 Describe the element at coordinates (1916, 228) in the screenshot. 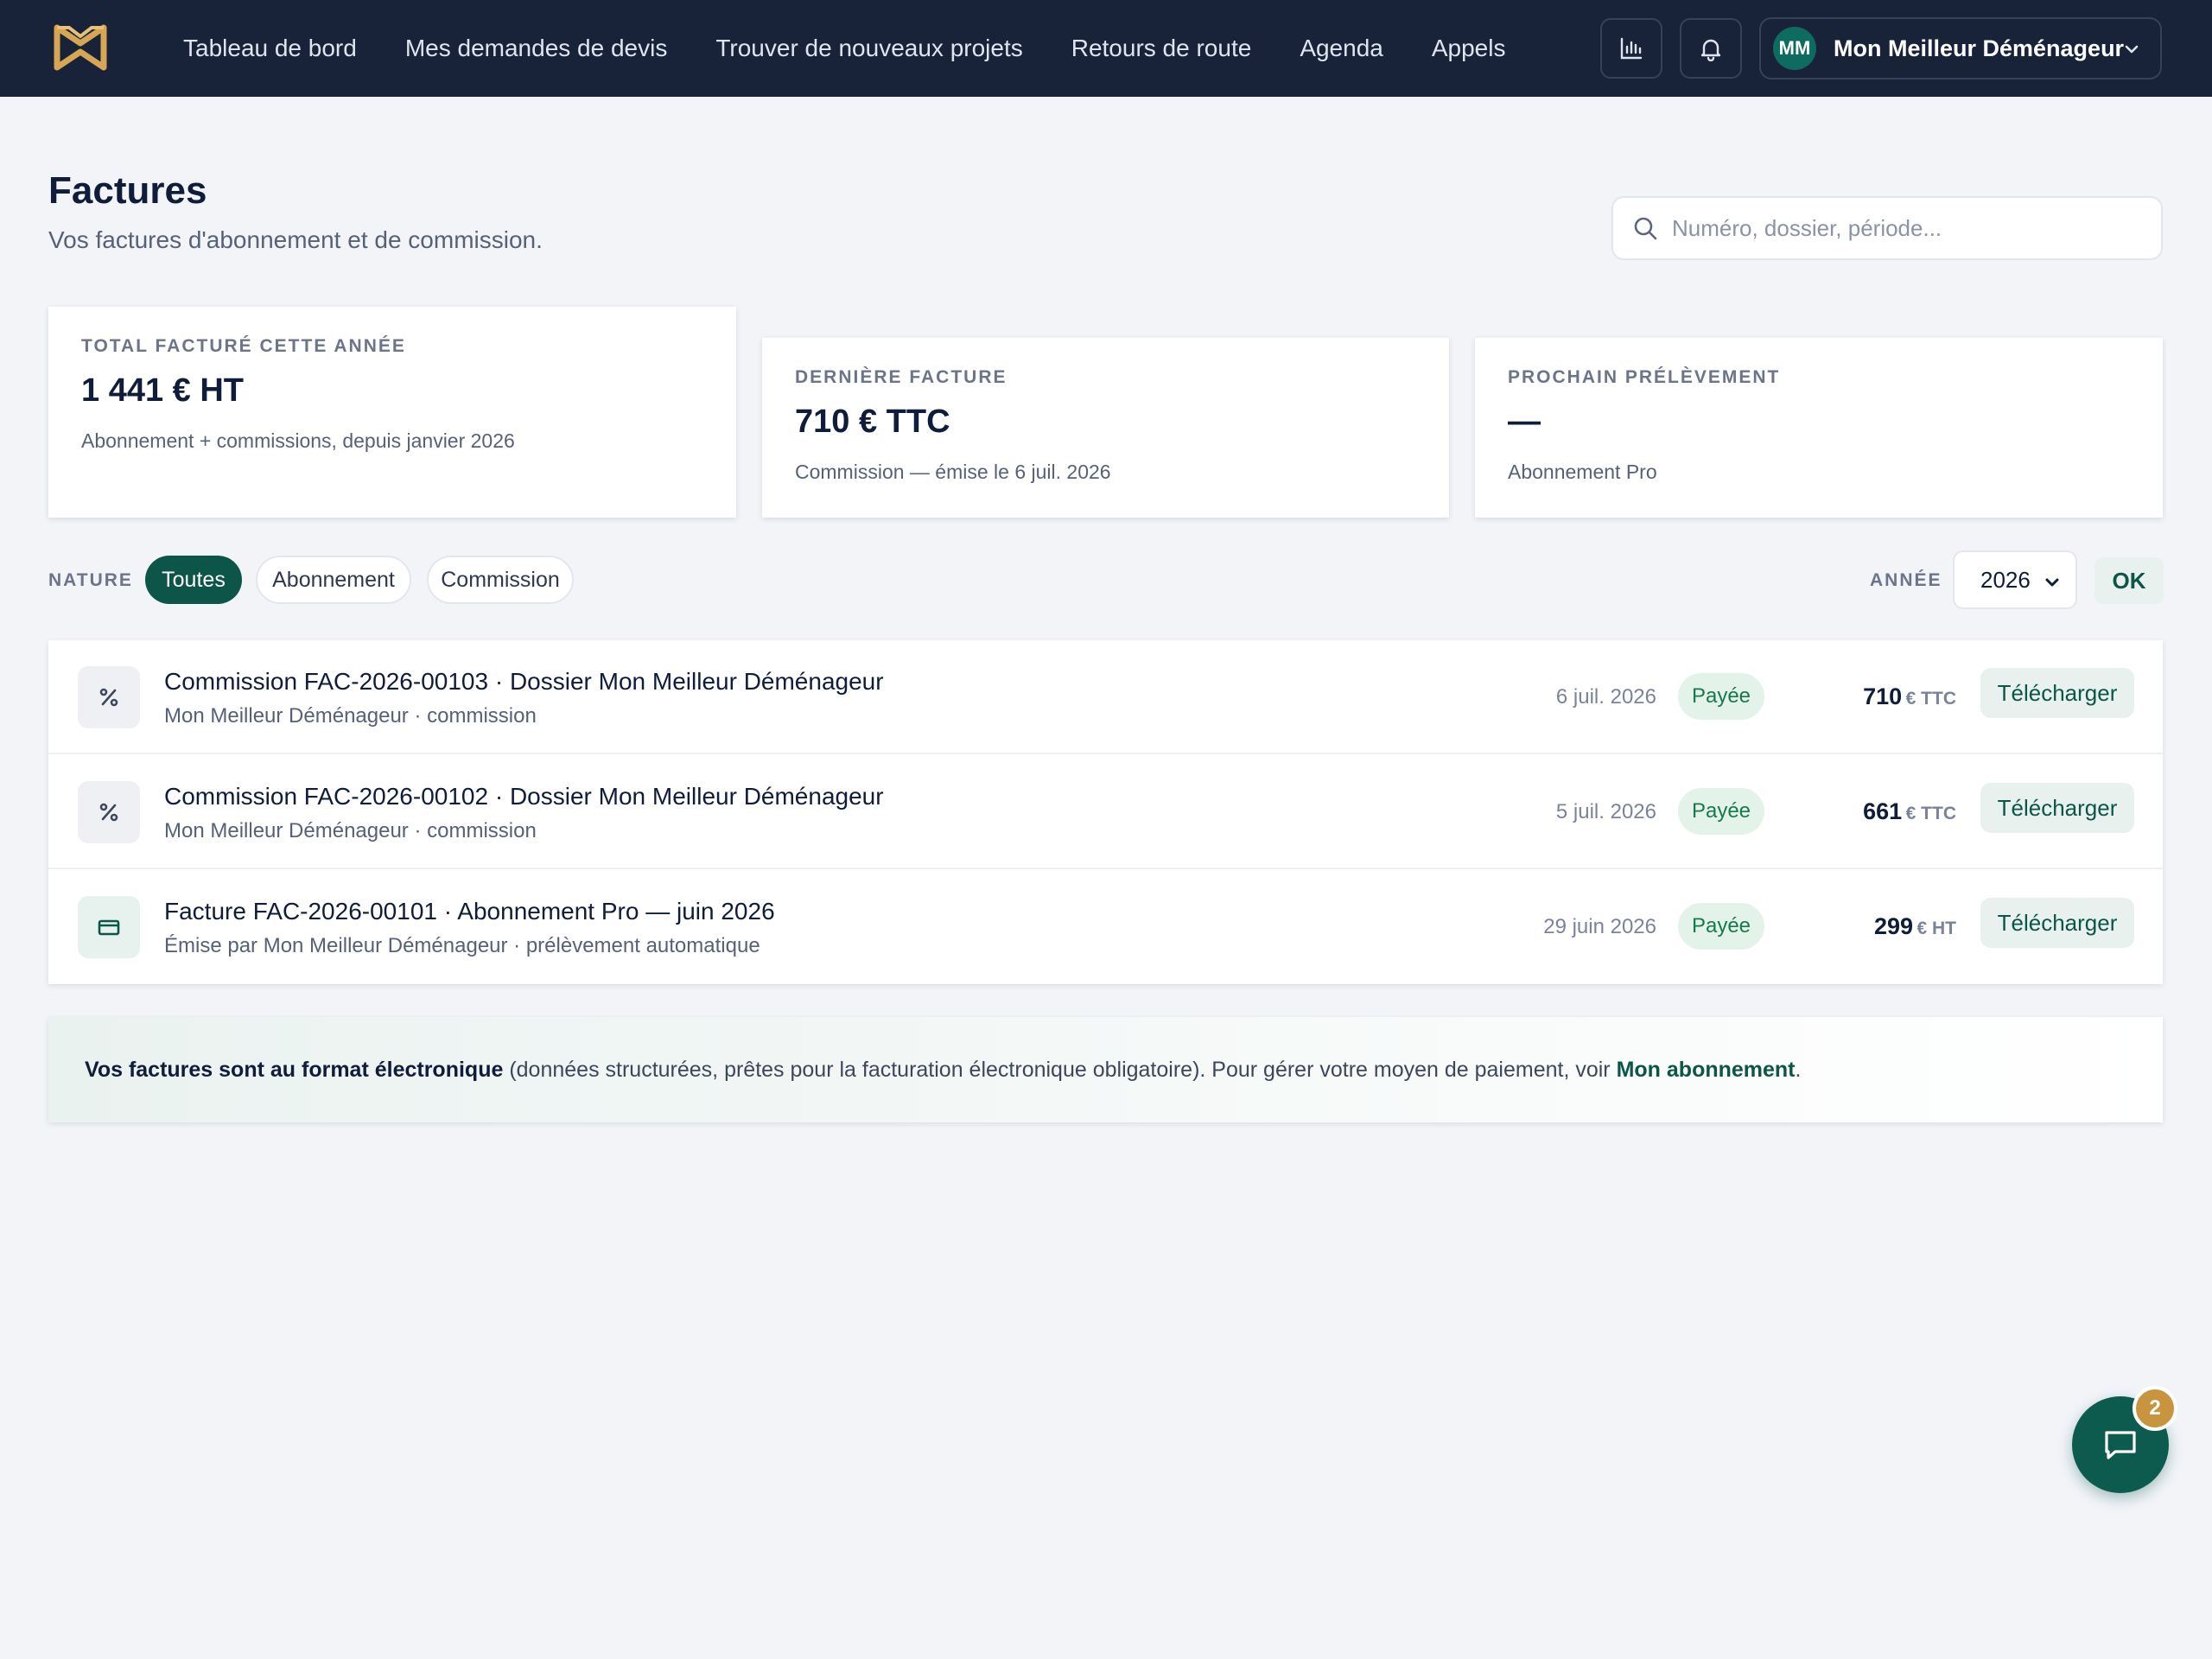

I see `search-input` at that location.